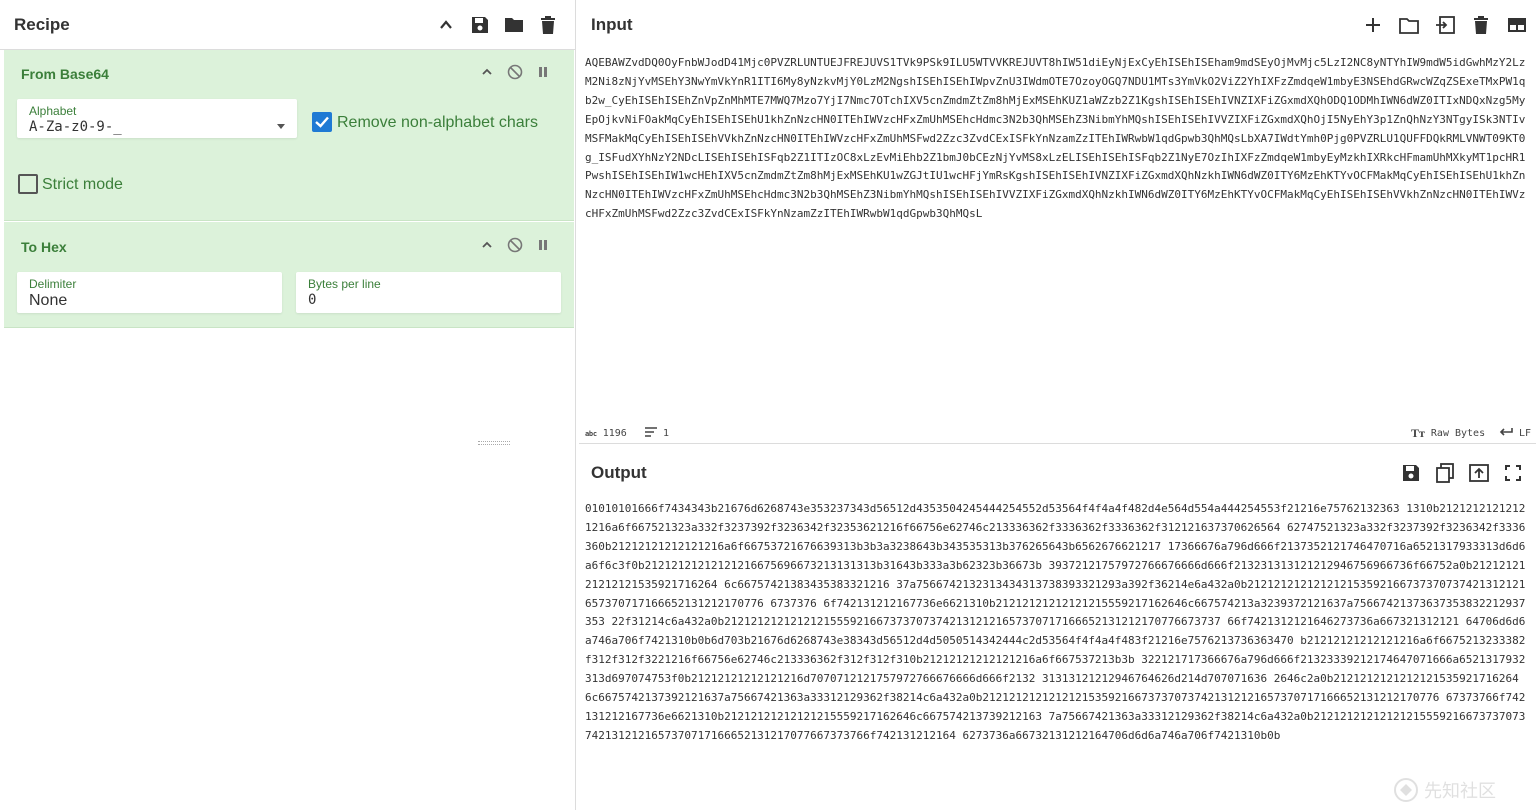 This screenshot has height=810, width=1536. What do you see at coordinates (344, 284) in the screenshot?
I see `bytes-per-line-label: Bytes per line` at bounding box center [344, 284].